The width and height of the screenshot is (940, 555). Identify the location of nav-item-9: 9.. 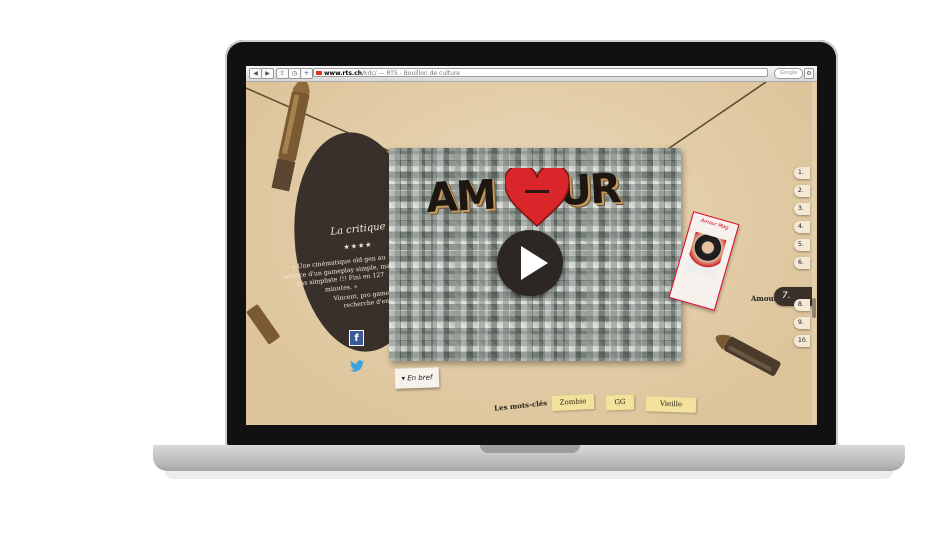
(802, 323).